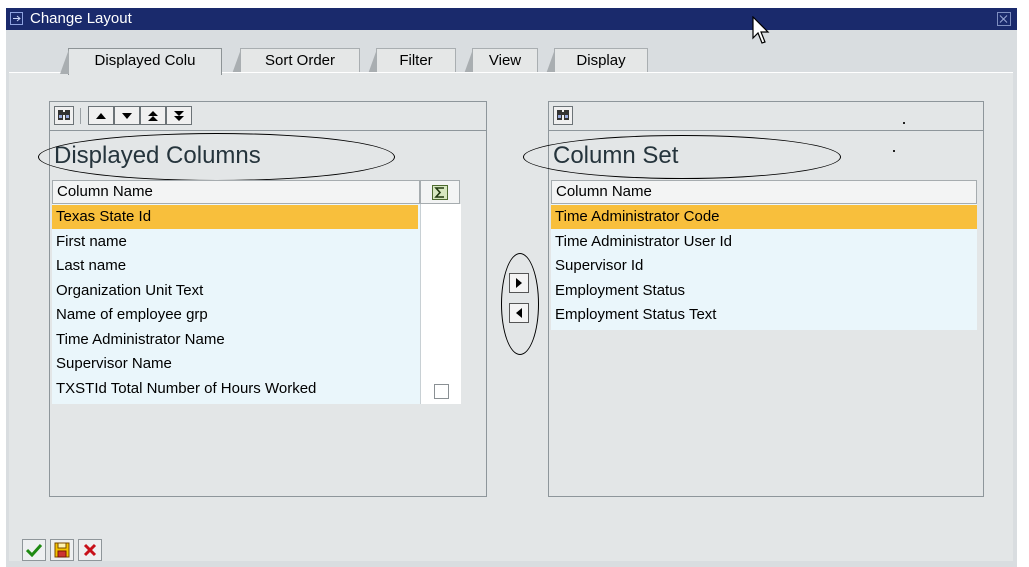 This screenshot has width=1029, height=567. I want to click on move-top-icon, so click(153, 115).